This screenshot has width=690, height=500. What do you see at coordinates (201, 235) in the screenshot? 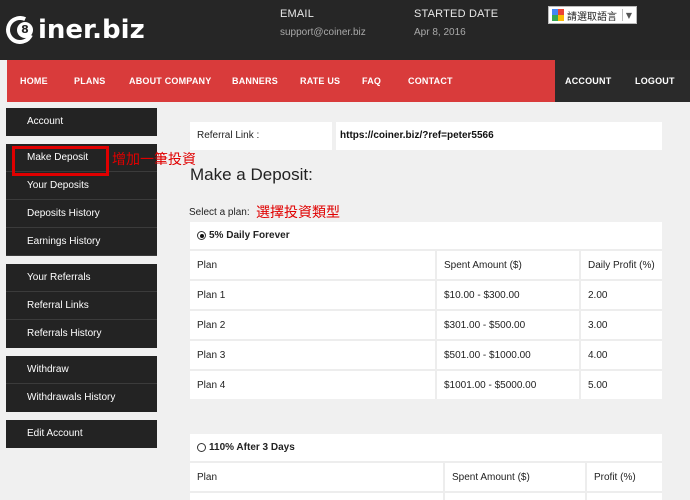
I see `radio-checked-icon` at bounding box center [201, 235].